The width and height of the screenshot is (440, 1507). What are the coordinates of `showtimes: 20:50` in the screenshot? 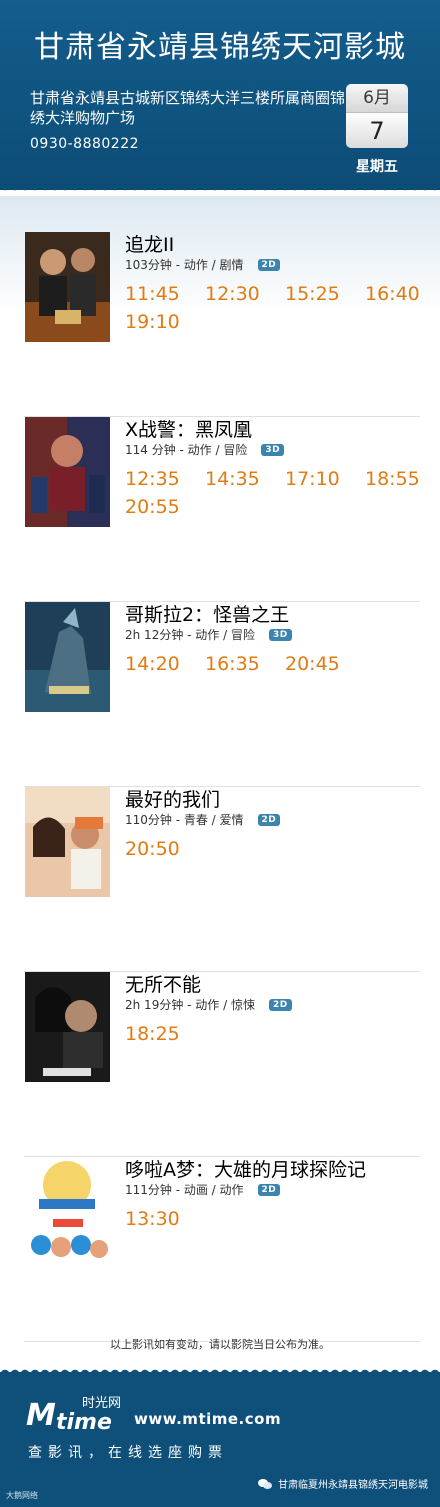 It's located at (275, 849).